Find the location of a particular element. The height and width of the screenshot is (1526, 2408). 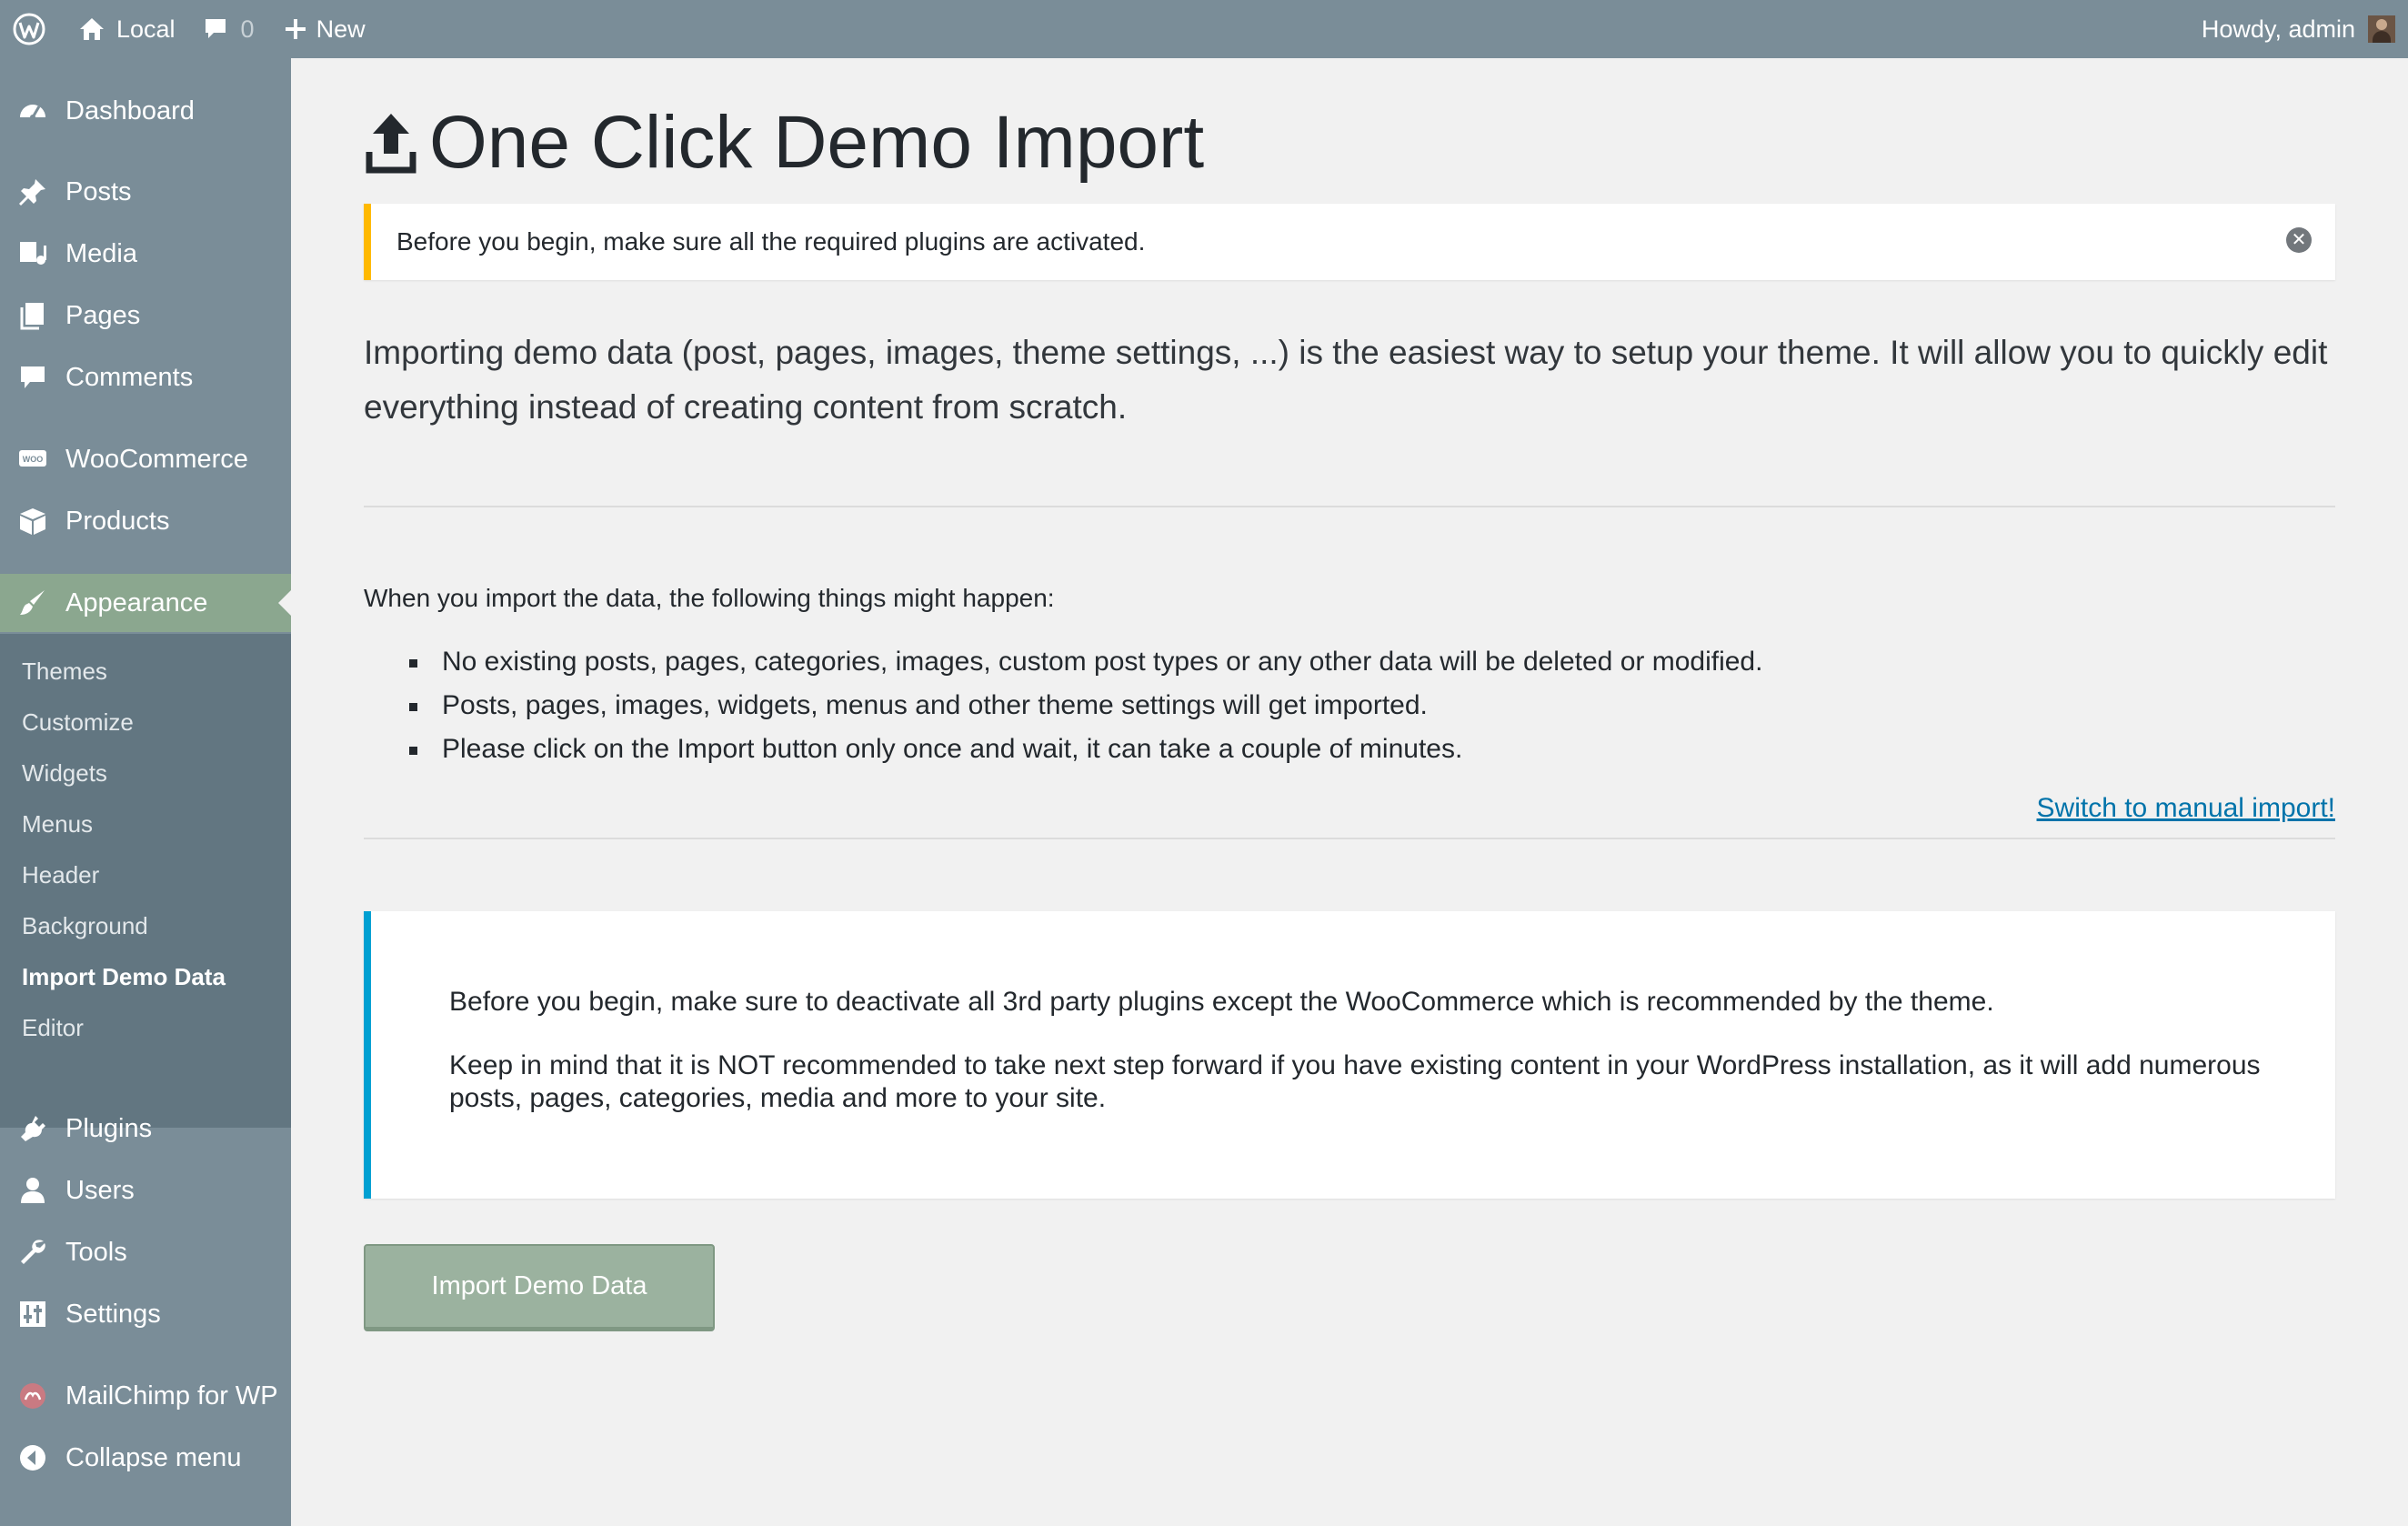

site-name-label: Local is located at coordinates (146, 29).